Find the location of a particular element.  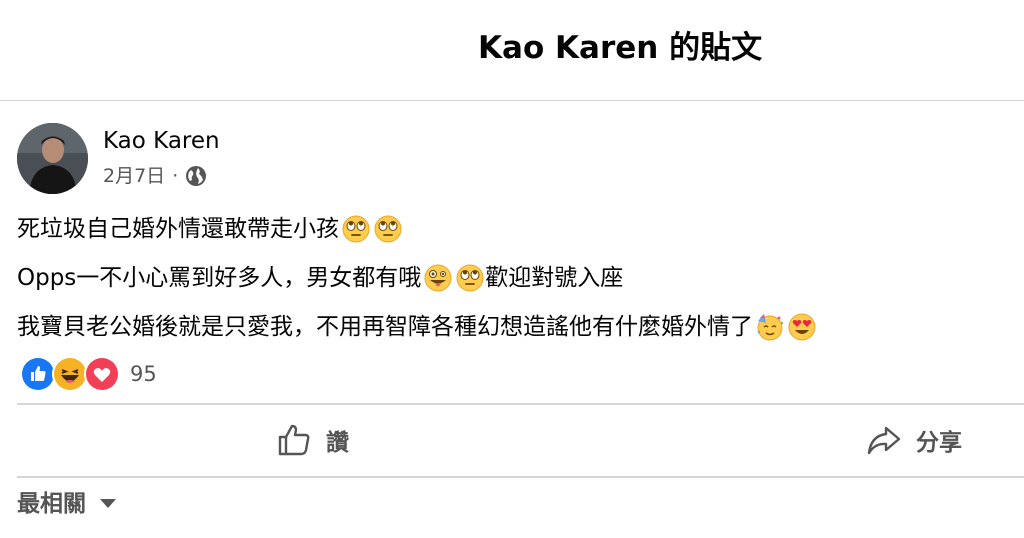

reaction-count: 95 is located at coordinates (143, 374).